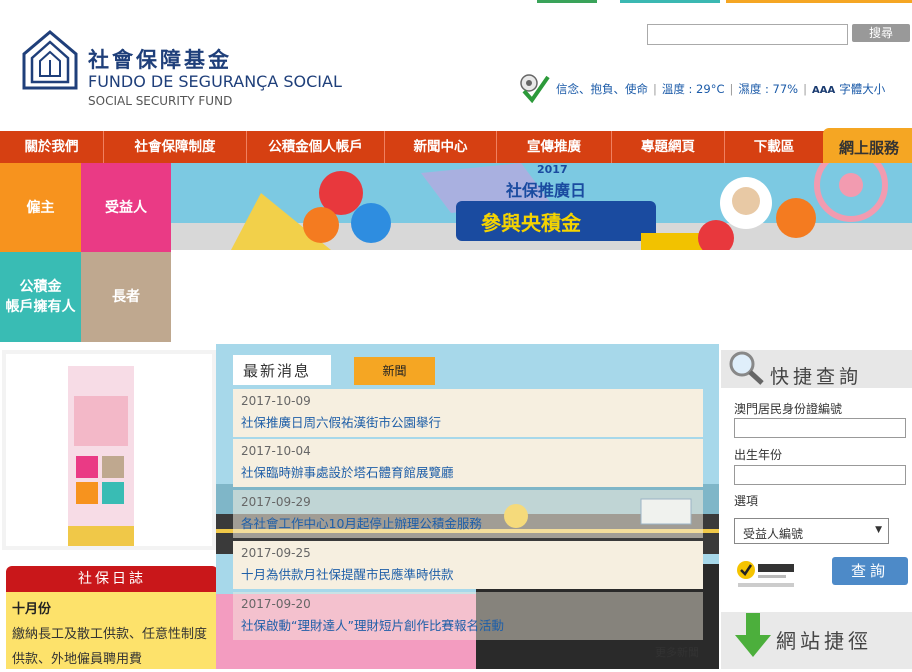 This screenshot has height=672, width=912. Describe the element at coordinates (823, 89) in the screenshot. I see `font-size-icon: AAA` at that location.